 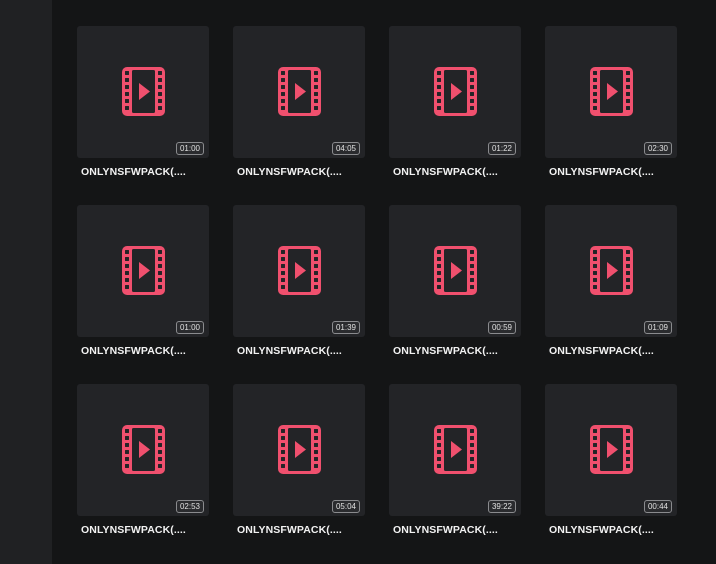 What do you see at coordinates (657, 327) in the screenshot?
I see `duration-badge: 01:09` at bounding box center [657, 327].